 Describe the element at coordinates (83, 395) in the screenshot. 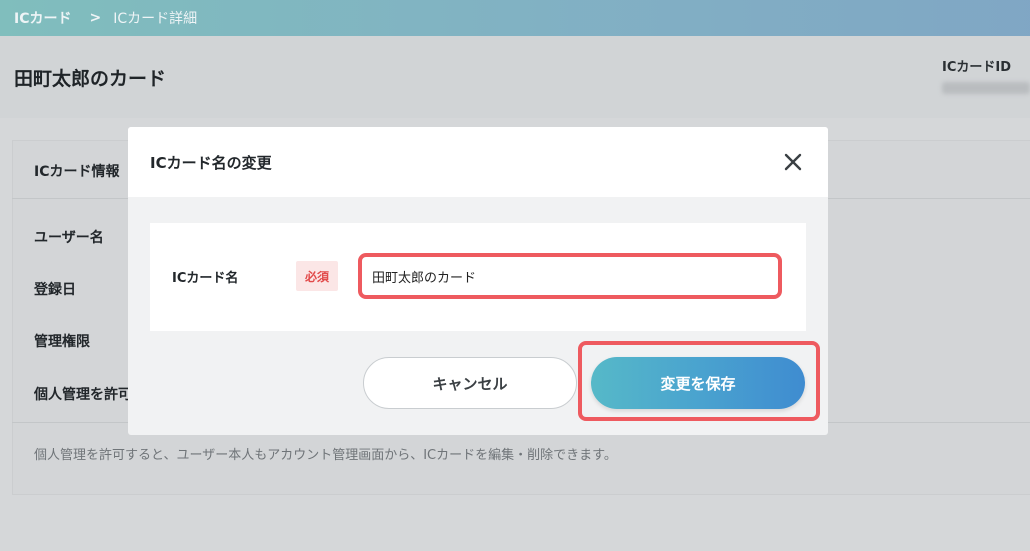

I see `row-label-personal-management: 個人管理を許可` at that location.